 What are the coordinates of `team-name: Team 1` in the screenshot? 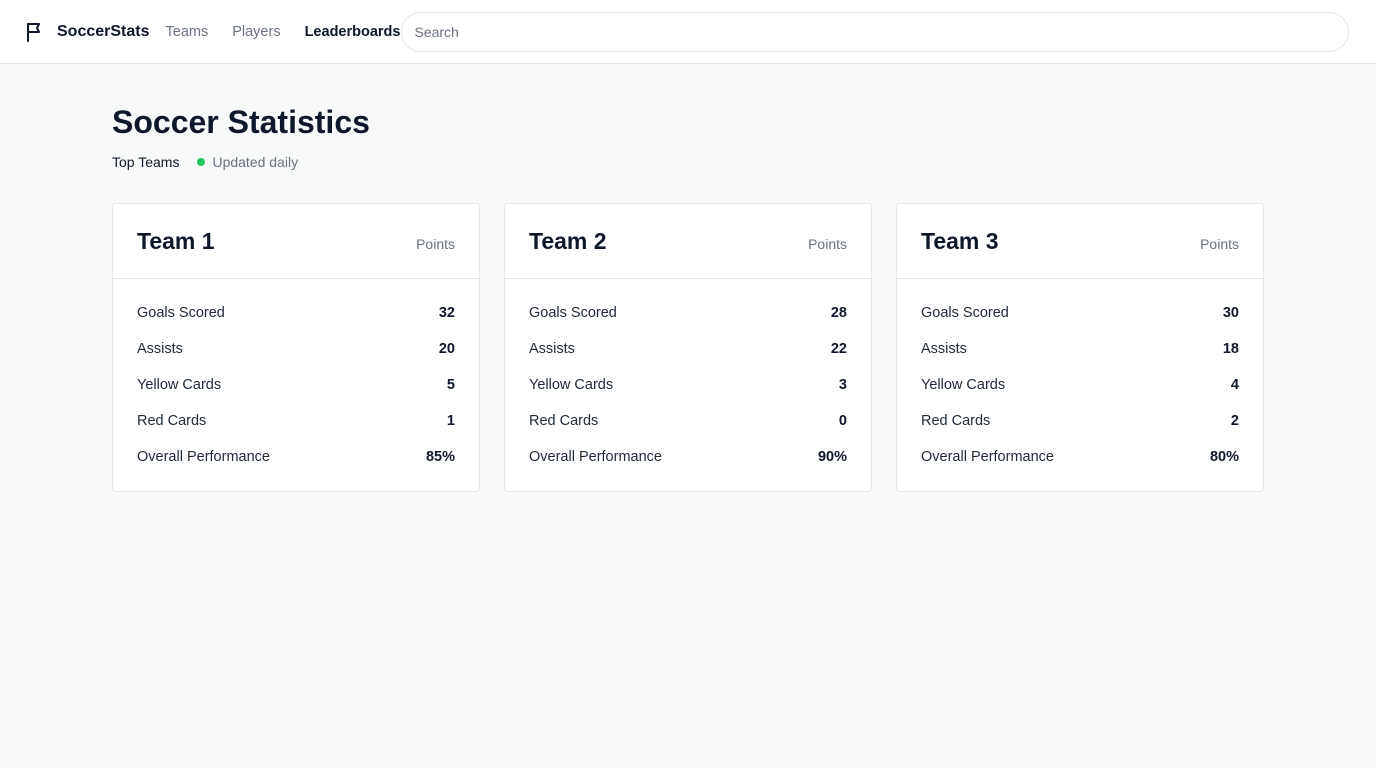 It's located at (176, 240).